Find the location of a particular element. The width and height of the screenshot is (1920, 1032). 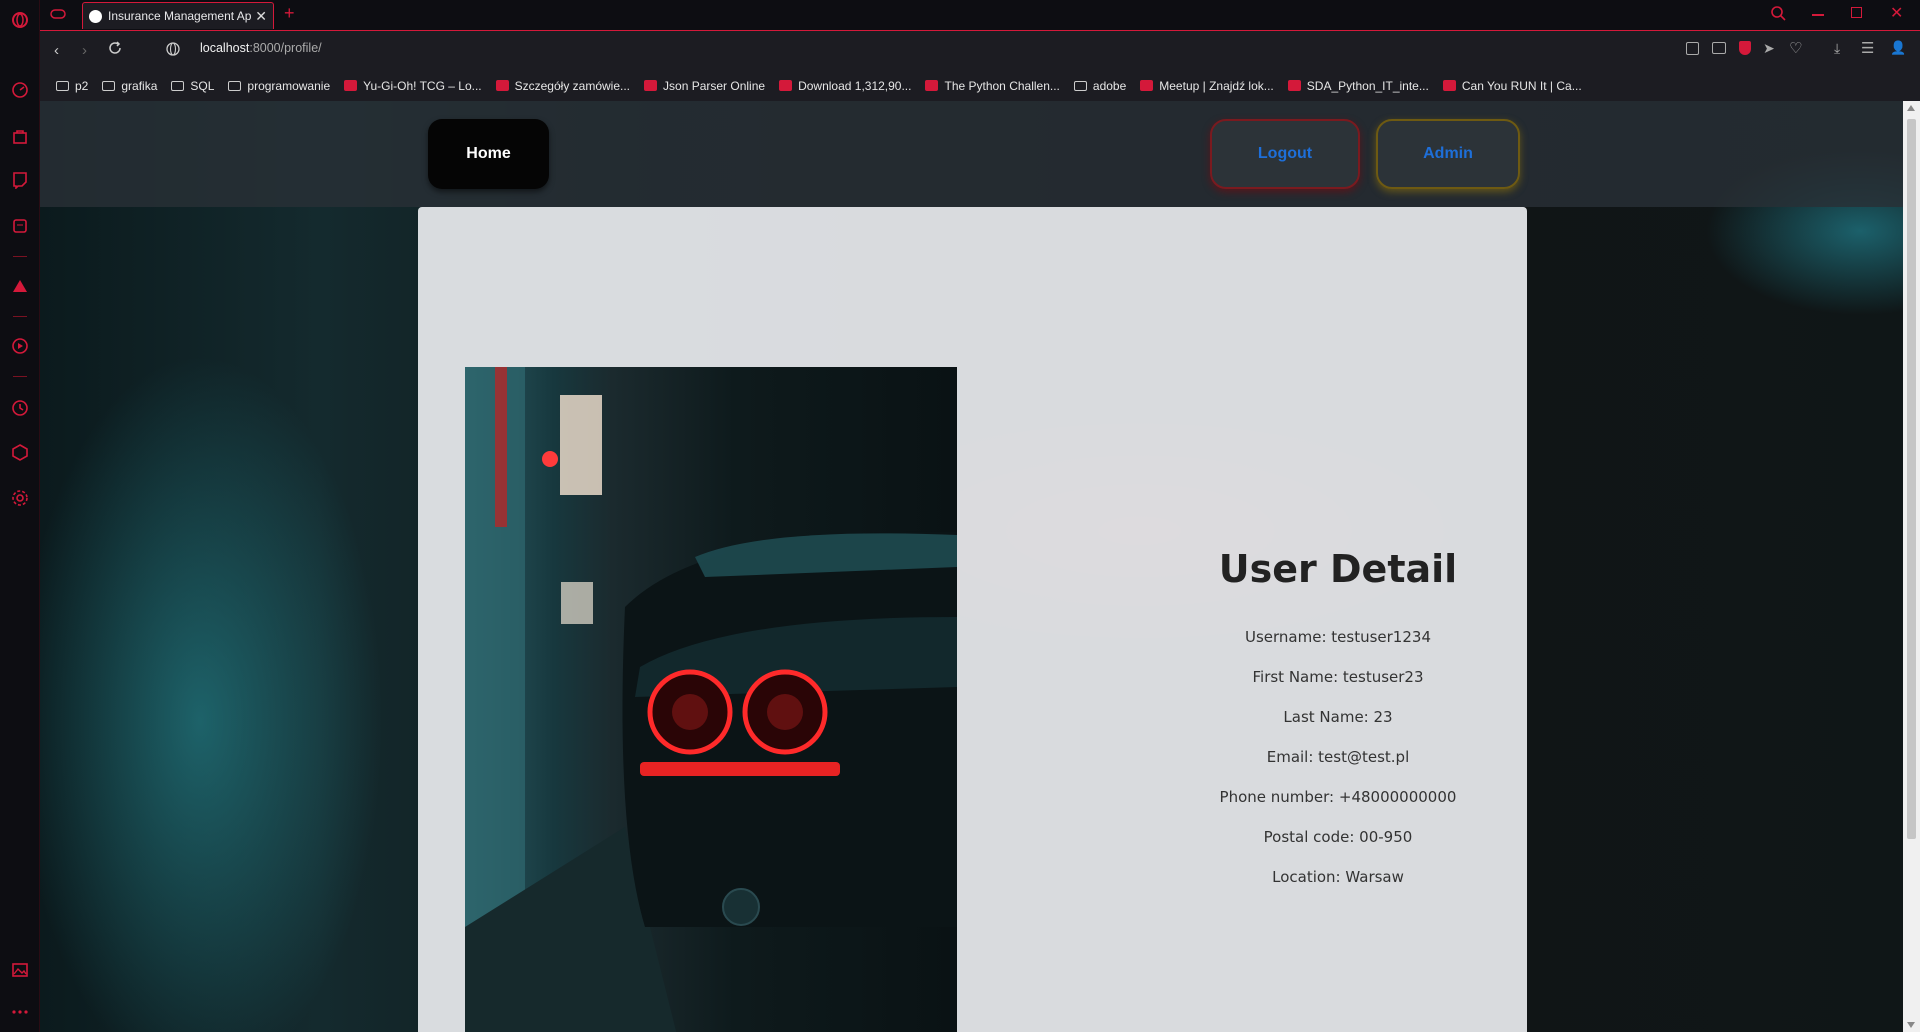

page-scrollbar is located at coordinates (1911, 566).